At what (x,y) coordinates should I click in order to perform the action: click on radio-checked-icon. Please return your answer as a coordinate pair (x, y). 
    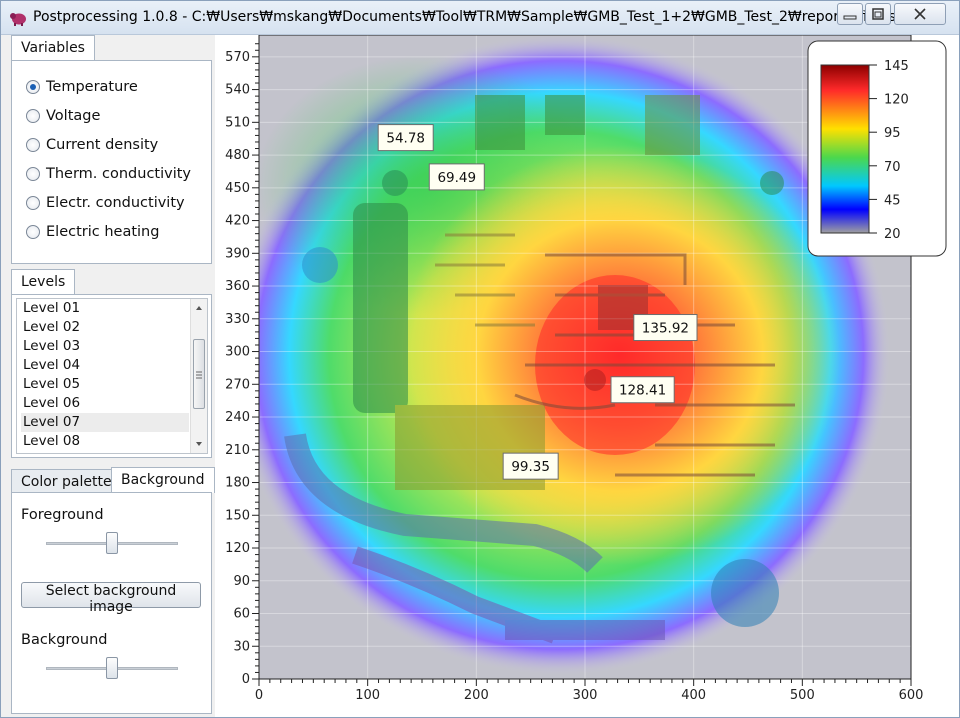
    Looking at the image, I should click on (33, 87).